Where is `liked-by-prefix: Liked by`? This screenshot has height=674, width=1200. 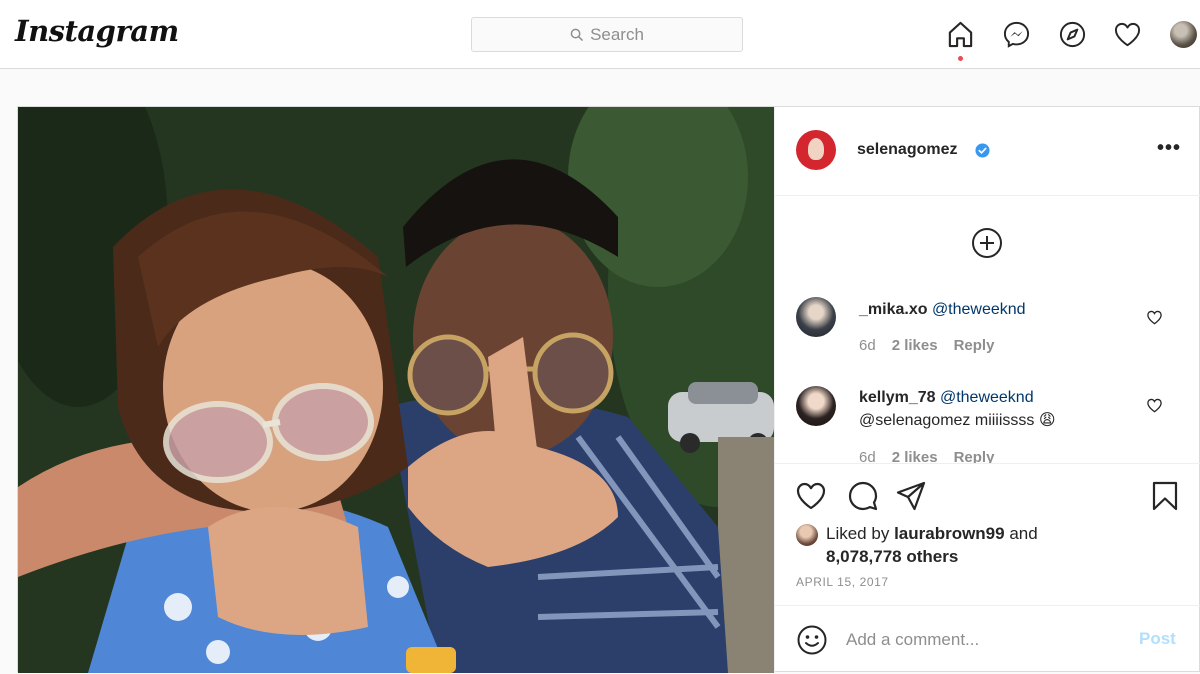 liked-by-prefix: Liked by is located at coordinates (858, 533).